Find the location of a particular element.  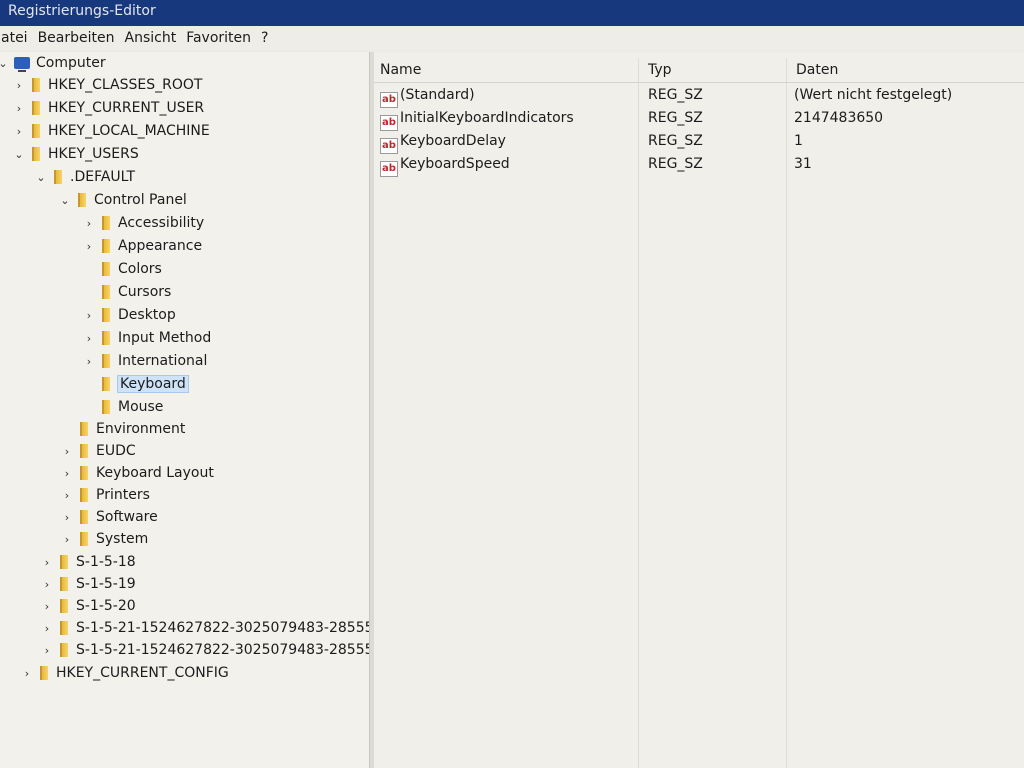

tree-node-s-1-5-19: › S-1-5-19 is located at coordinates (88, 584).